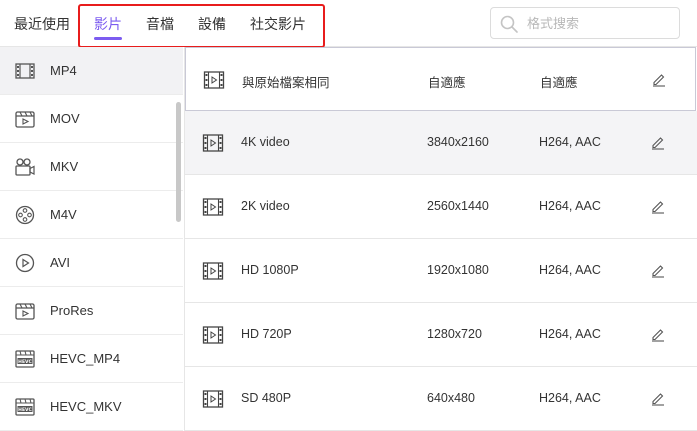 This screenshot has width=697, height=431. Describe the element at coordinates (108, 24) in the screenshot. I see `tab-video: 影片` at that location.